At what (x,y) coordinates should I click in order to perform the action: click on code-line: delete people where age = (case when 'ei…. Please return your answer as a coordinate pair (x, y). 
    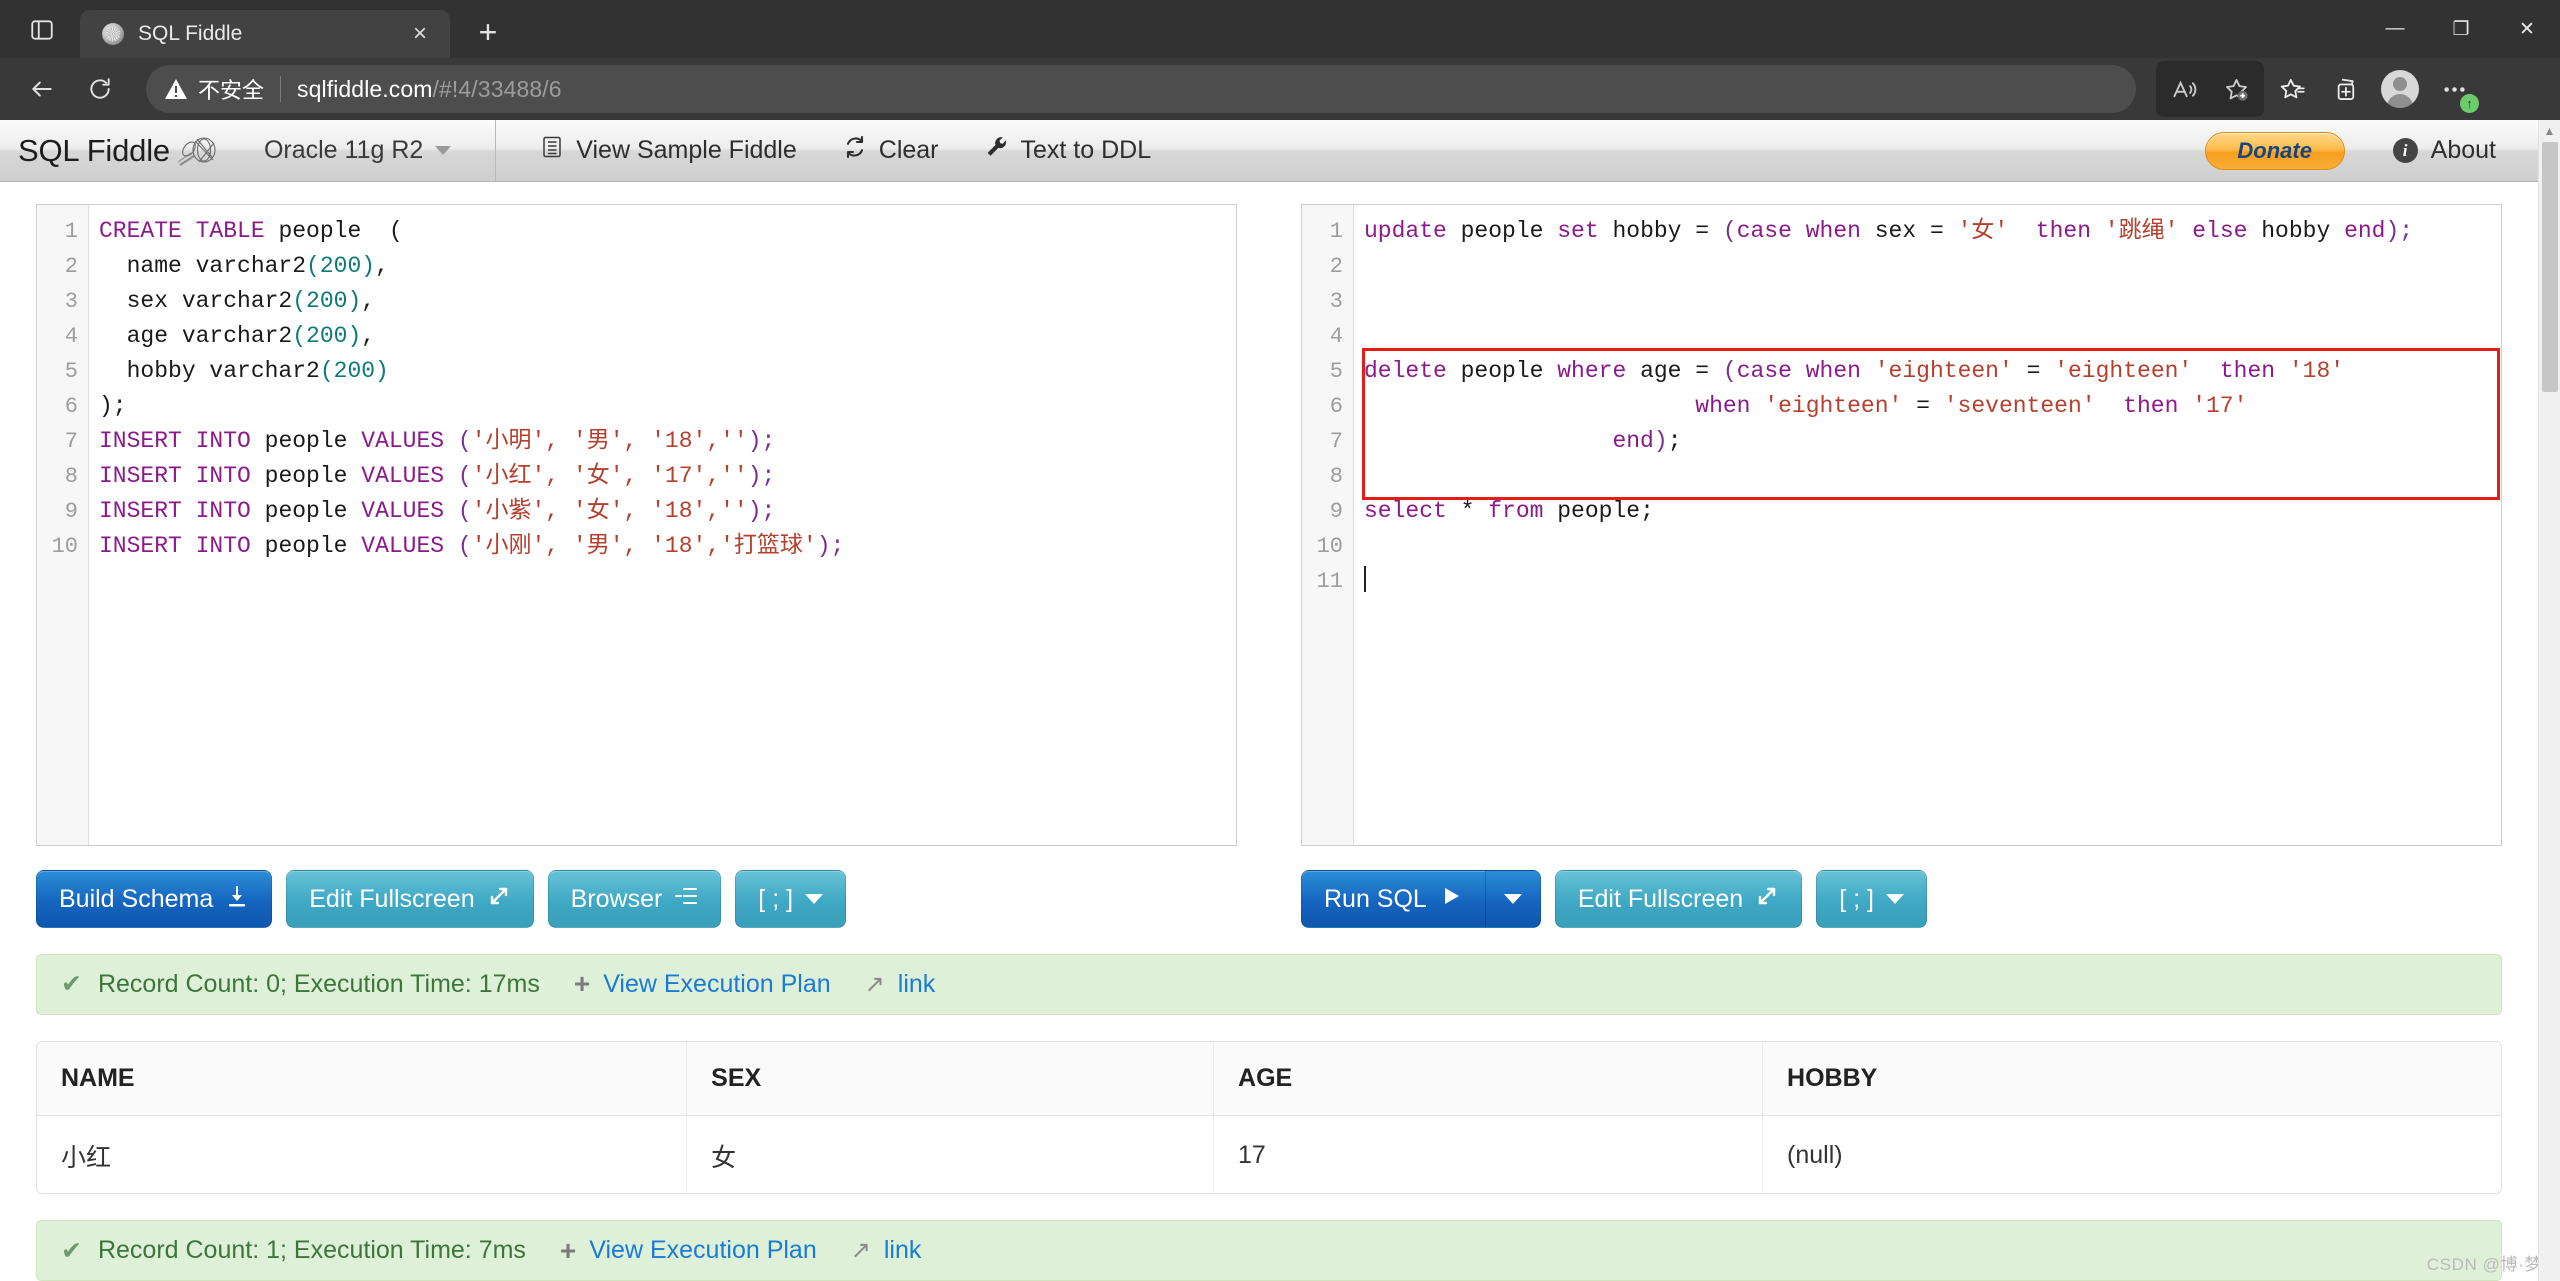
    Looking at the image, I should click on (1932, 371).